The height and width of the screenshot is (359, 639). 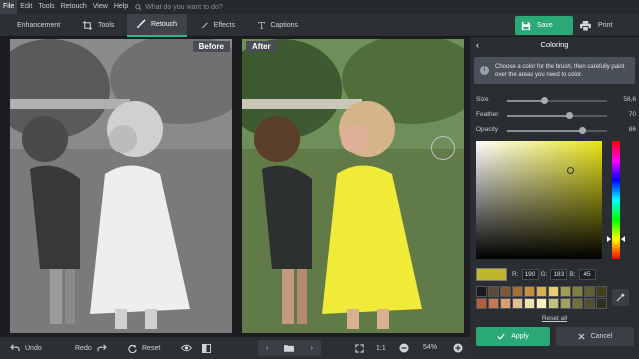 What do you see at coordinates (538, 116) in the screenshot?
I see `feather-fill` at bounding box center [538, 116].